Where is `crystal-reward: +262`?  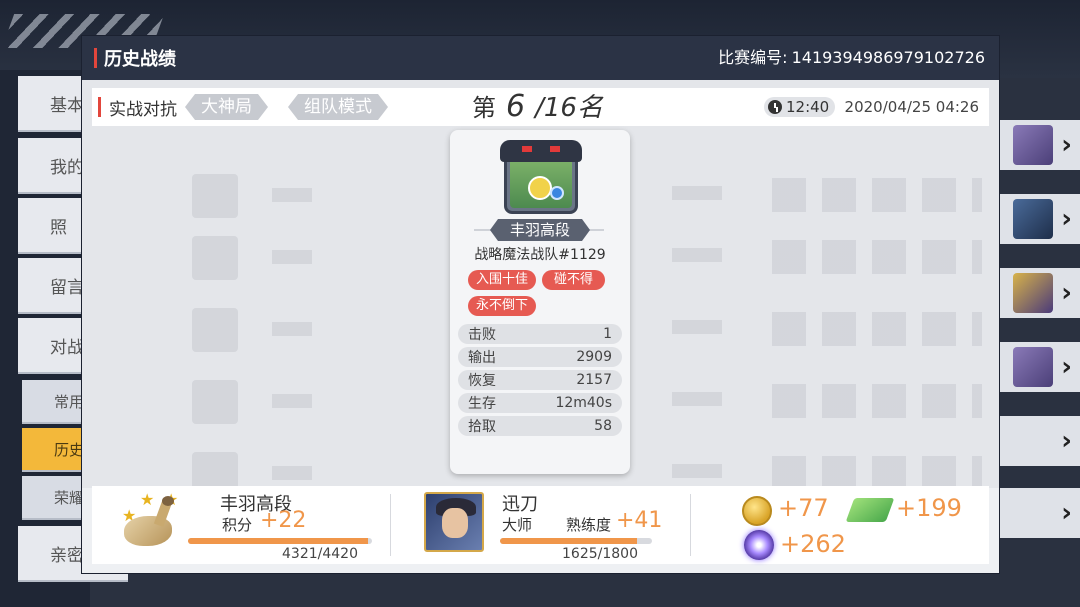
crystal-reward: +262 is located at coordinates (813, 544).